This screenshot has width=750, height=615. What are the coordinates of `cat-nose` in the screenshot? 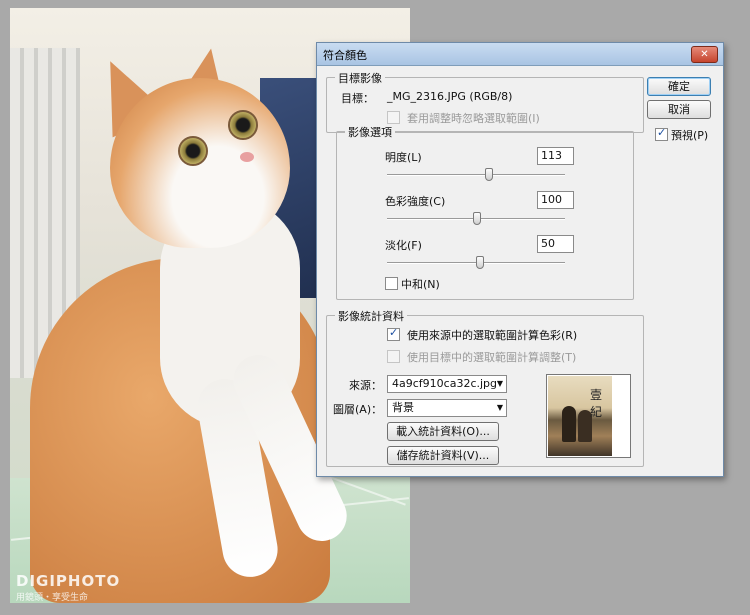 It's located at (247, 157).